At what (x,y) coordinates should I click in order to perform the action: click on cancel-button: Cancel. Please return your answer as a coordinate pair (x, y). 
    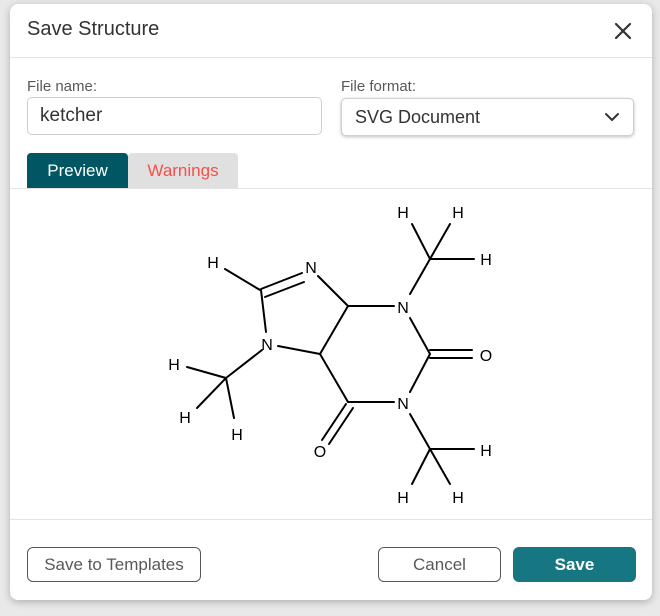
    Looking at the image, I should click on (439, 564).